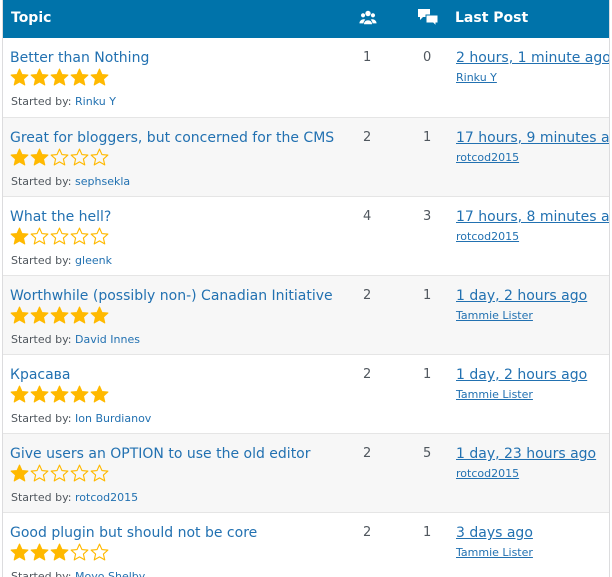 The height and width of the screenshot is (577, 612). Describe the element at coordinates (367, 57) in the screenshot. I see `voice-count: 1` at that location.